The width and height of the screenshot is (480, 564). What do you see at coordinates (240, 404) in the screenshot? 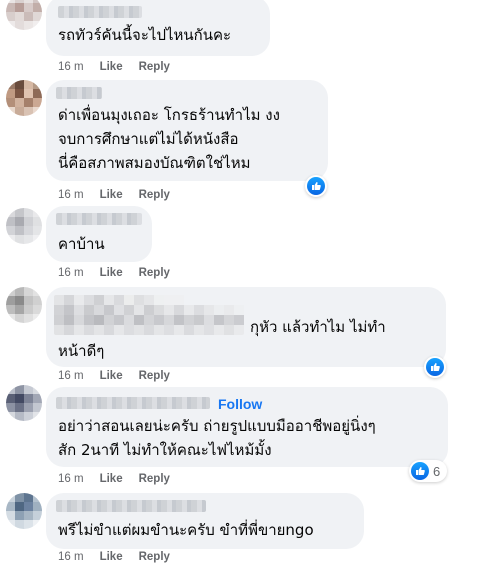
I see `follow-button: Follow` at bounding box center [240, 404].